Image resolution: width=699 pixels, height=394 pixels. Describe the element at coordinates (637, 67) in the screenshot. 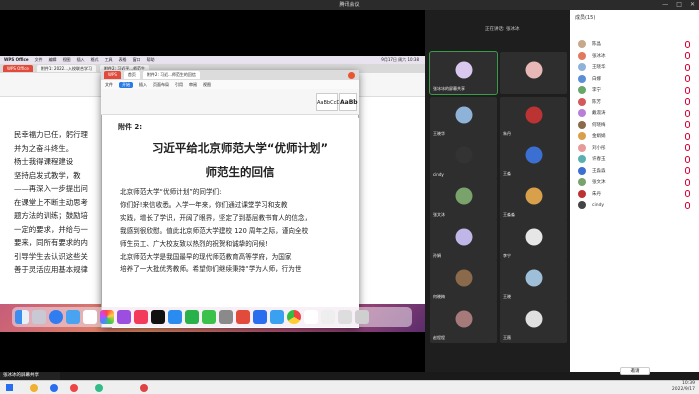

I see `member-row: 王晓华` at that location.